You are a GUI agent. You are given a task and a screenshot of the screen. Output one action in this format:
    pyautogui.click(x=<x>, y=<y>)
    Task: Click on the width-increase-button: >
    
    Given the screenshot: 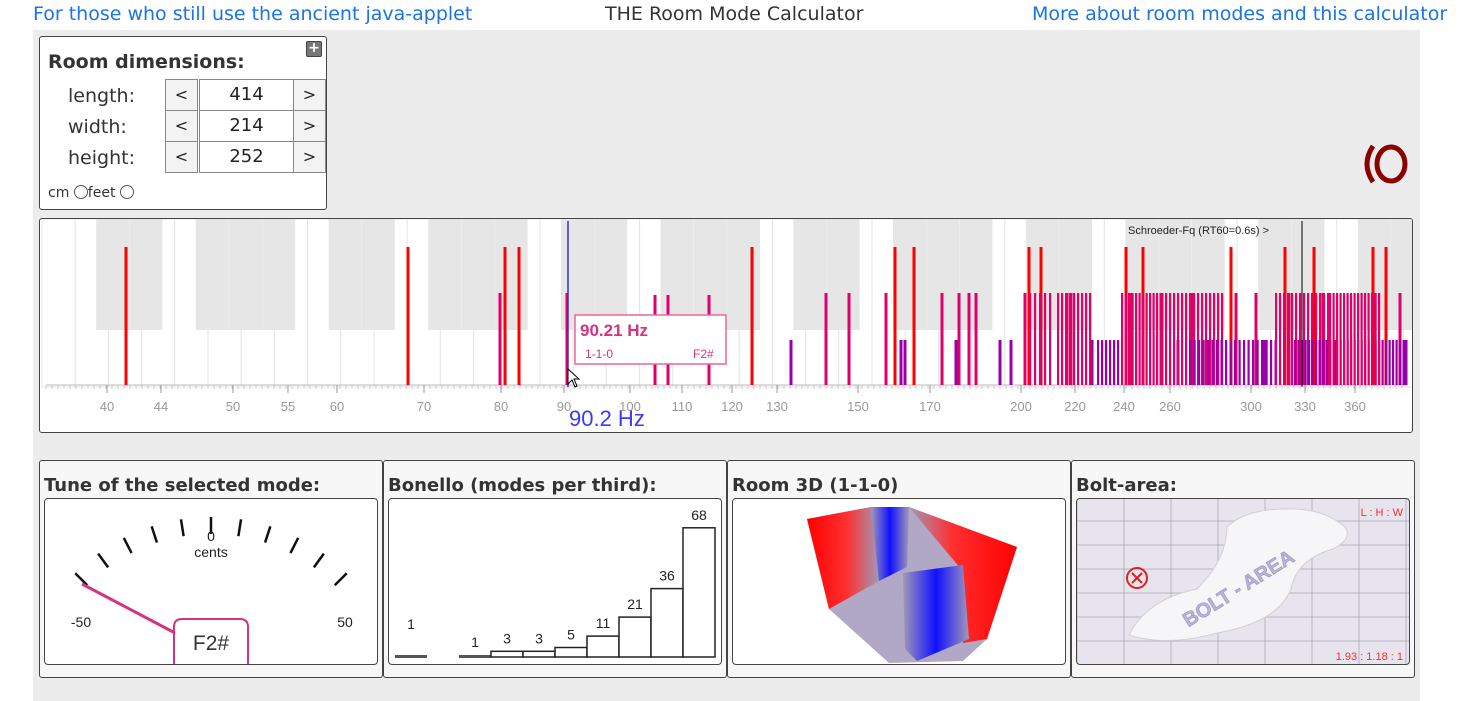 What is the action you would take?
    pyautogui.click(x=309, y=126)
    